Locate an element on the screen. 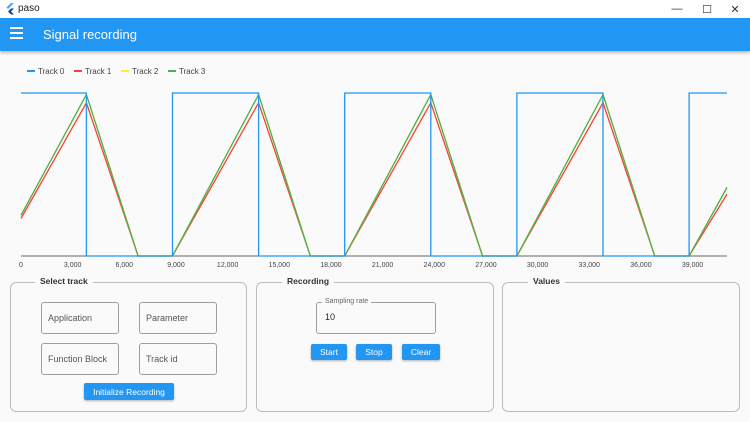 The height and width of the screenshot is (422, 750). x-tick-label-8: 24,000 is located at coordinates (435, 265).